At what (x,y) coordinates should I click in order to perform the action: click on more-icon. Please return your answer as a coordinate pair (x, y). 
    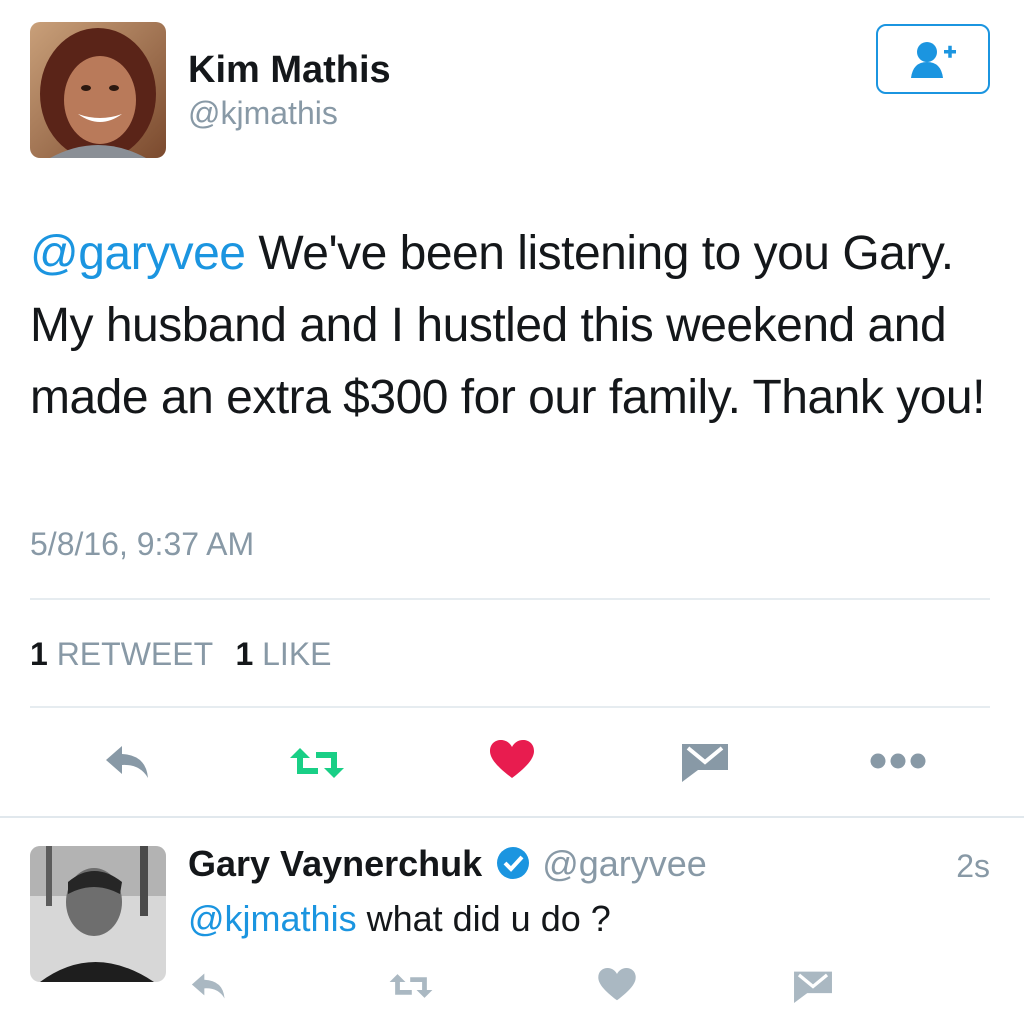
    Looking at the image, I should click on (898, 761).